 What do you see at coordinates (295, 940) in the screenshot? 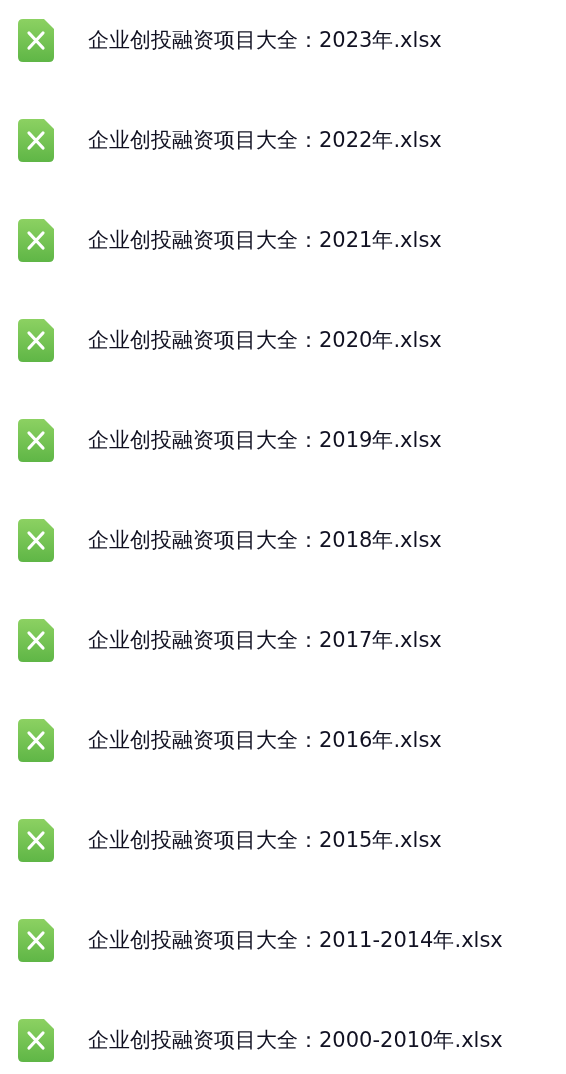
I see `file-name: 企业创投融资项目大全：2011-2014年.xlsx` at bounding box center [295, 940].